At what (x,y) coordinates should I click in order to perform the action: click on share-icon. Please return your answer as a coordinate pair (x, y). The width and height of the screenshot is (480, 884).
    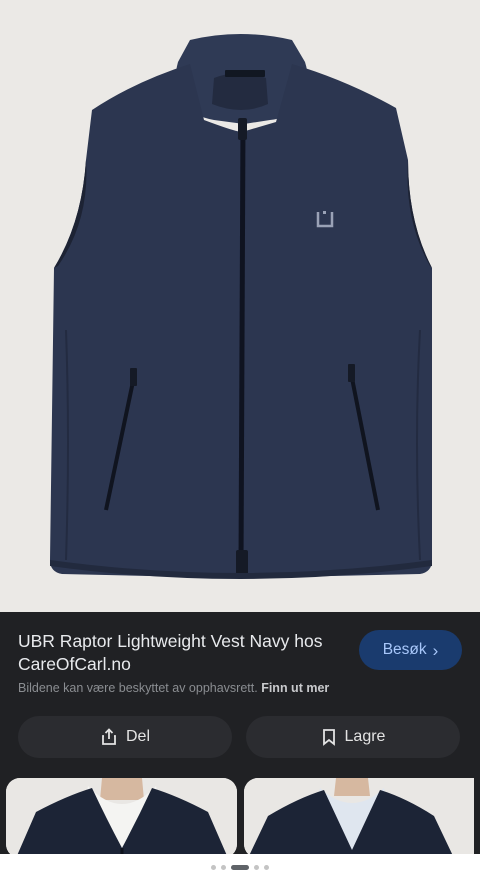
    Looking at the image, I should click on (109, 737).